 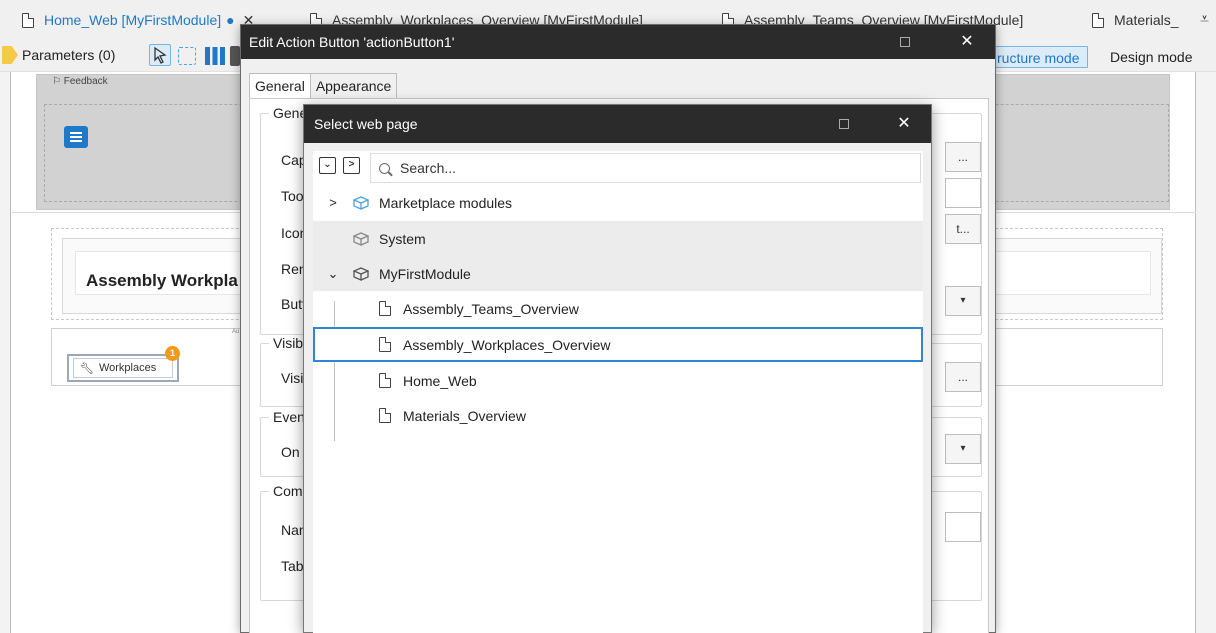 I want to click on tree-item-label: Home_Web, so click(x=440, y=380).